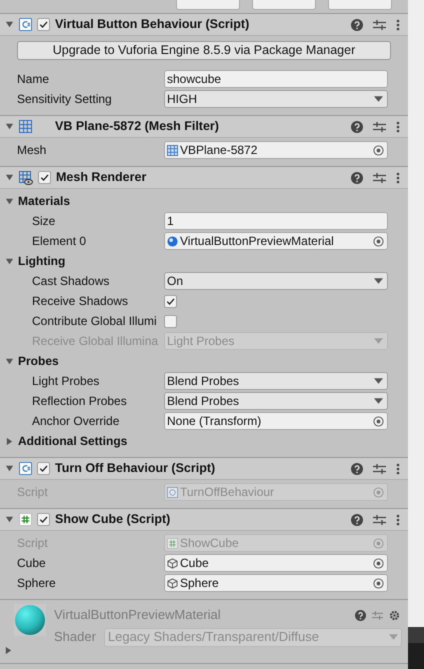 The width and height of the screenshot is (424, 669). What do you see at coordinates (75, 637) in the screenshot?
I see `shader-label: Shader` at bounding box center [75, 637].